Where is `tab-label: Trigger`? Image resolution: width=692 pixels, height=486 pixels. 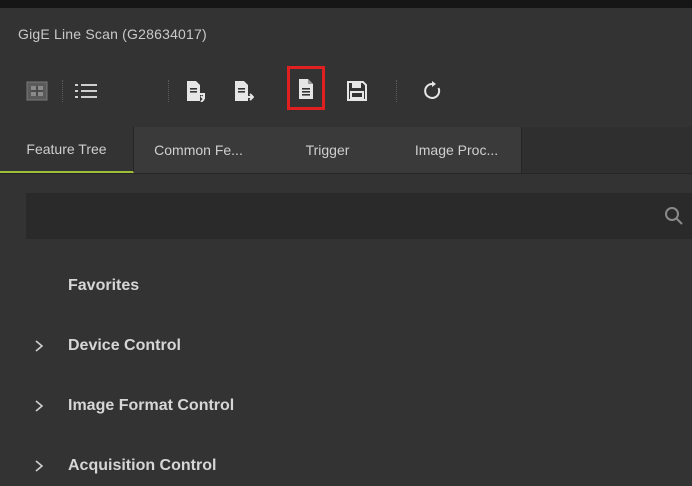
tab-label: Trigger is located at coordinates (327, 150).